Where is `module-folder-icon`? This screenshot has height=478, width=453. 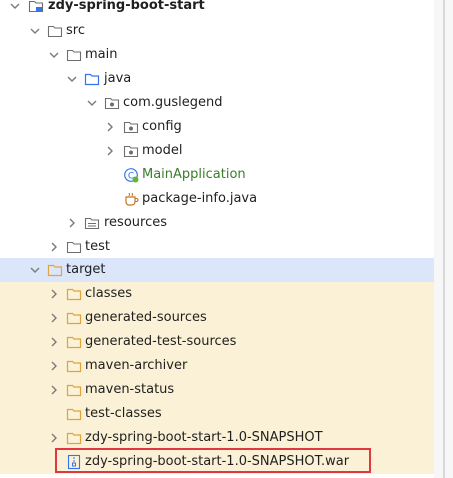 module-folder-icon is located at coordinates (36, 6).